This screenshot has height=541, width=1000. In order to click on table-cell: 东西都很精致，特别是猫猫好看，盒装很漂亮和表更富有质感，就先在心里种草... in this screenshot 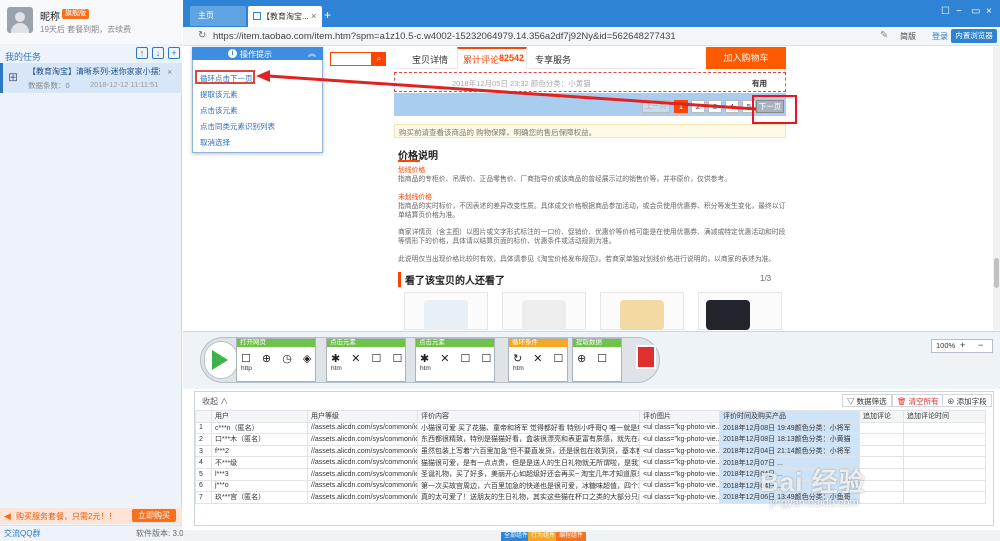, I will do `click(528, 439)`.